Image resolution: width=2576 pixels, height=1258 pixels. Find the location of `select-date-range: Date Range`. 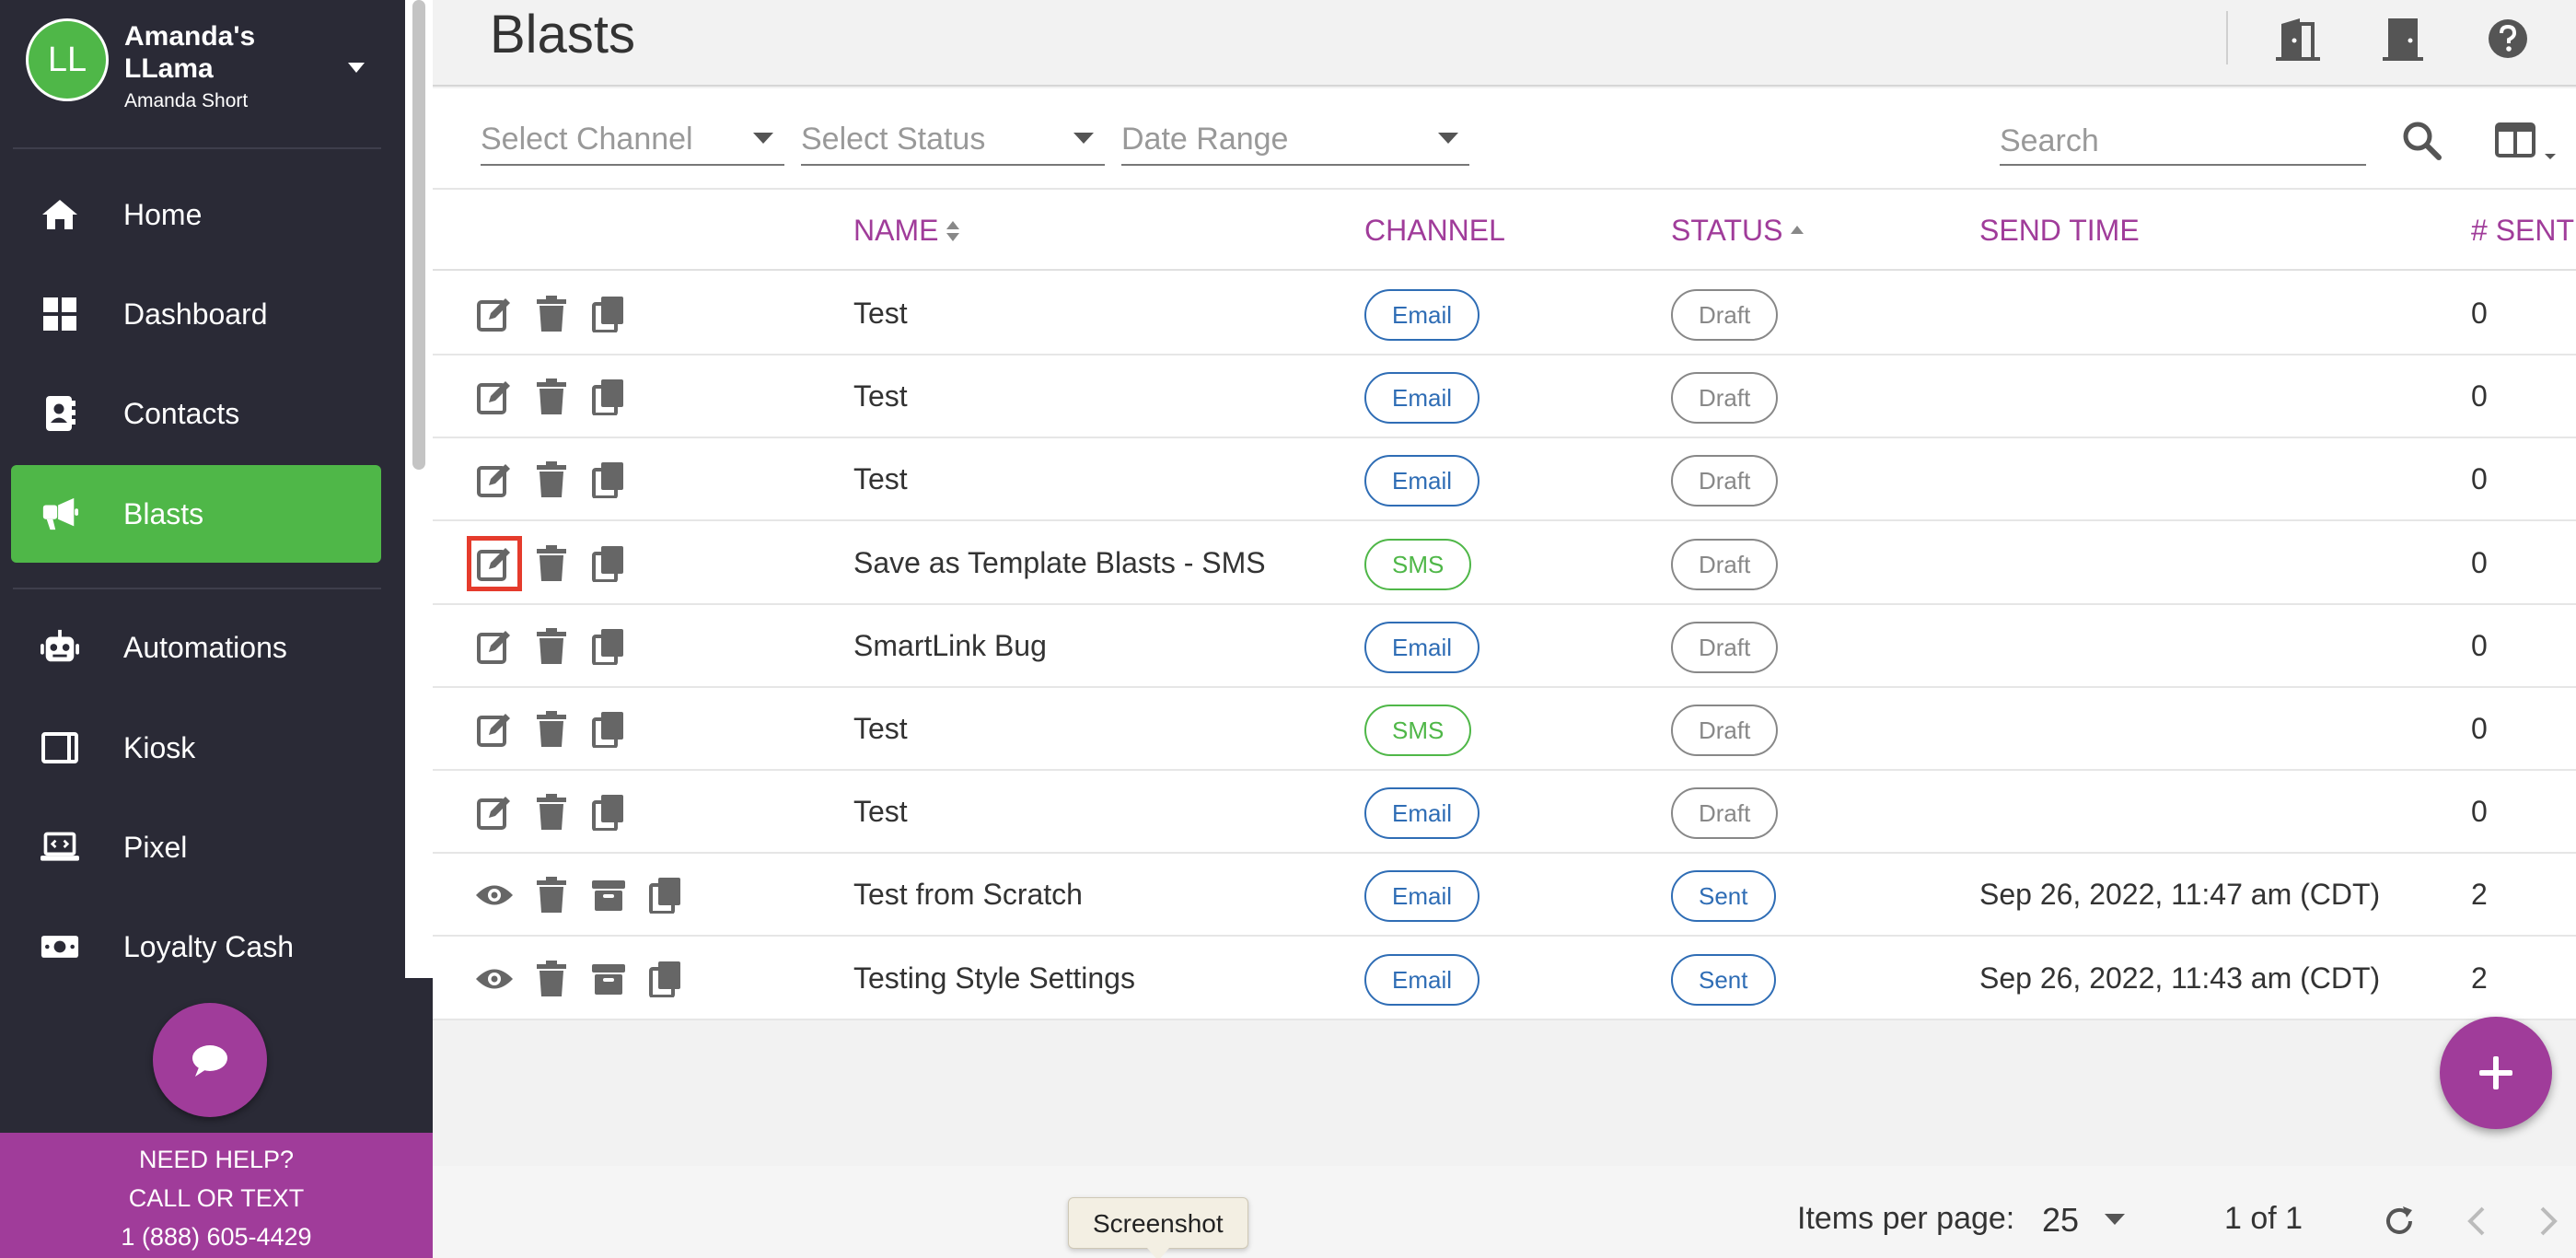

select-date-range: Date Range is located at coordinates (1295, 142).